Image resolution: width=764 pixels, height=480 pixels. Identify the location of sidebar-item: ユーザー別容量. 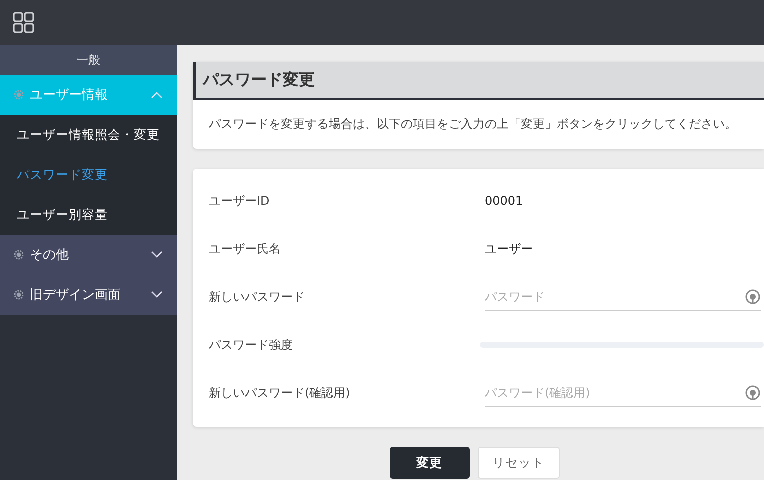
(88, 215).